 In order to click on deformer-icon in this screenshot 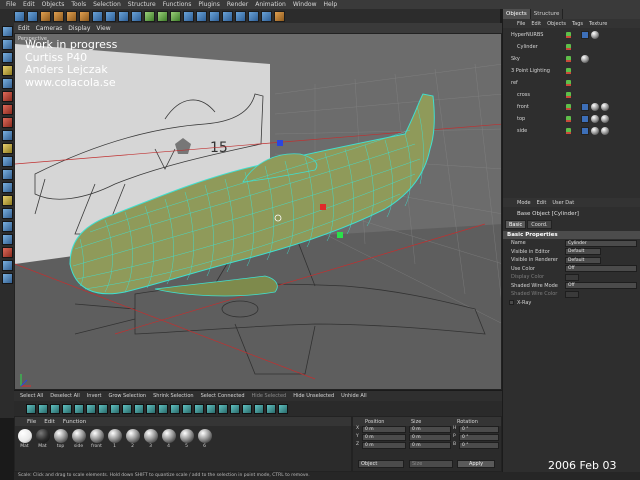, I will do `click(240, 16)`.